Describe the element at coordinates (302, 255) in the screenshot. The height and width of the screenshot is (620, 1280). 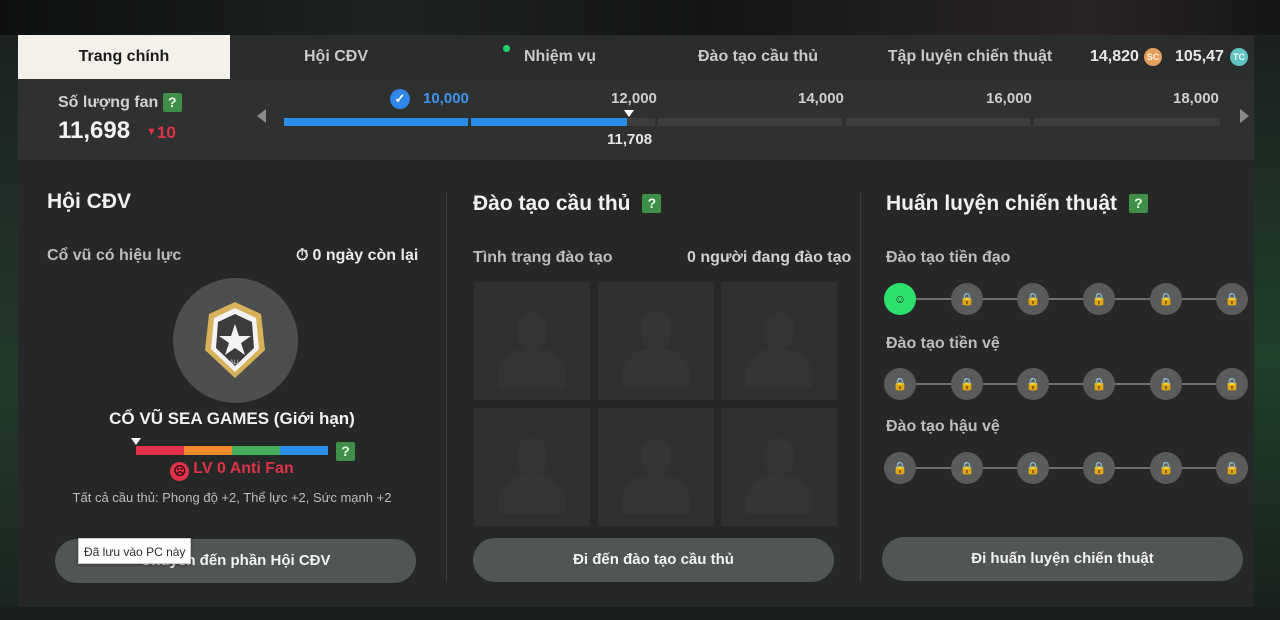
I see `stopwatch-icon: ⏱` at that location.